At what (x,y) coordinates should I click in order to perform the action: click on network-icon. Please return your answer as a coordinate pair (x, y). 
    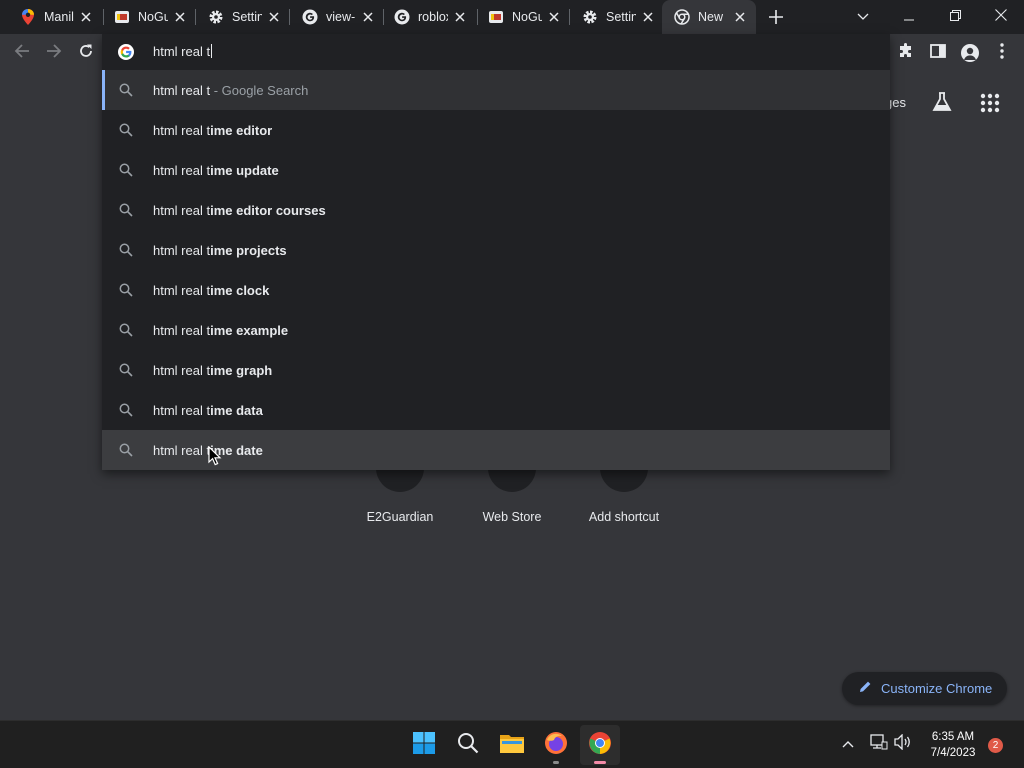
    Looking at the image, I should click on (879, 744).